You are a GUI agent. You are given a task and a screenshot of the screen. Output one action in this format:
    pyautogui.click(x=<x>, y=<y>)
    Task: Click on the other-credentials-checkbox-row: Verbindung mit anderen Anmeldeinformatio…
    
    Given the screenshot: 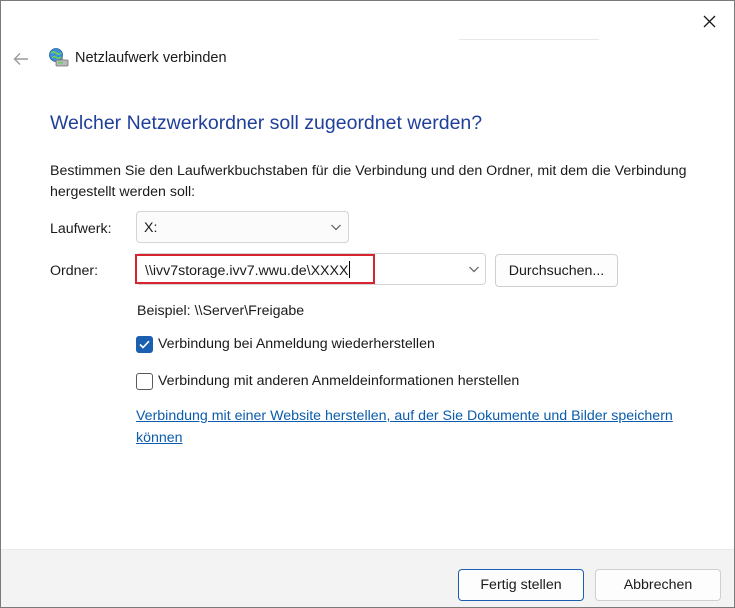 What is the action you would take?
    pyautogui.click(x=327, y=381)
    